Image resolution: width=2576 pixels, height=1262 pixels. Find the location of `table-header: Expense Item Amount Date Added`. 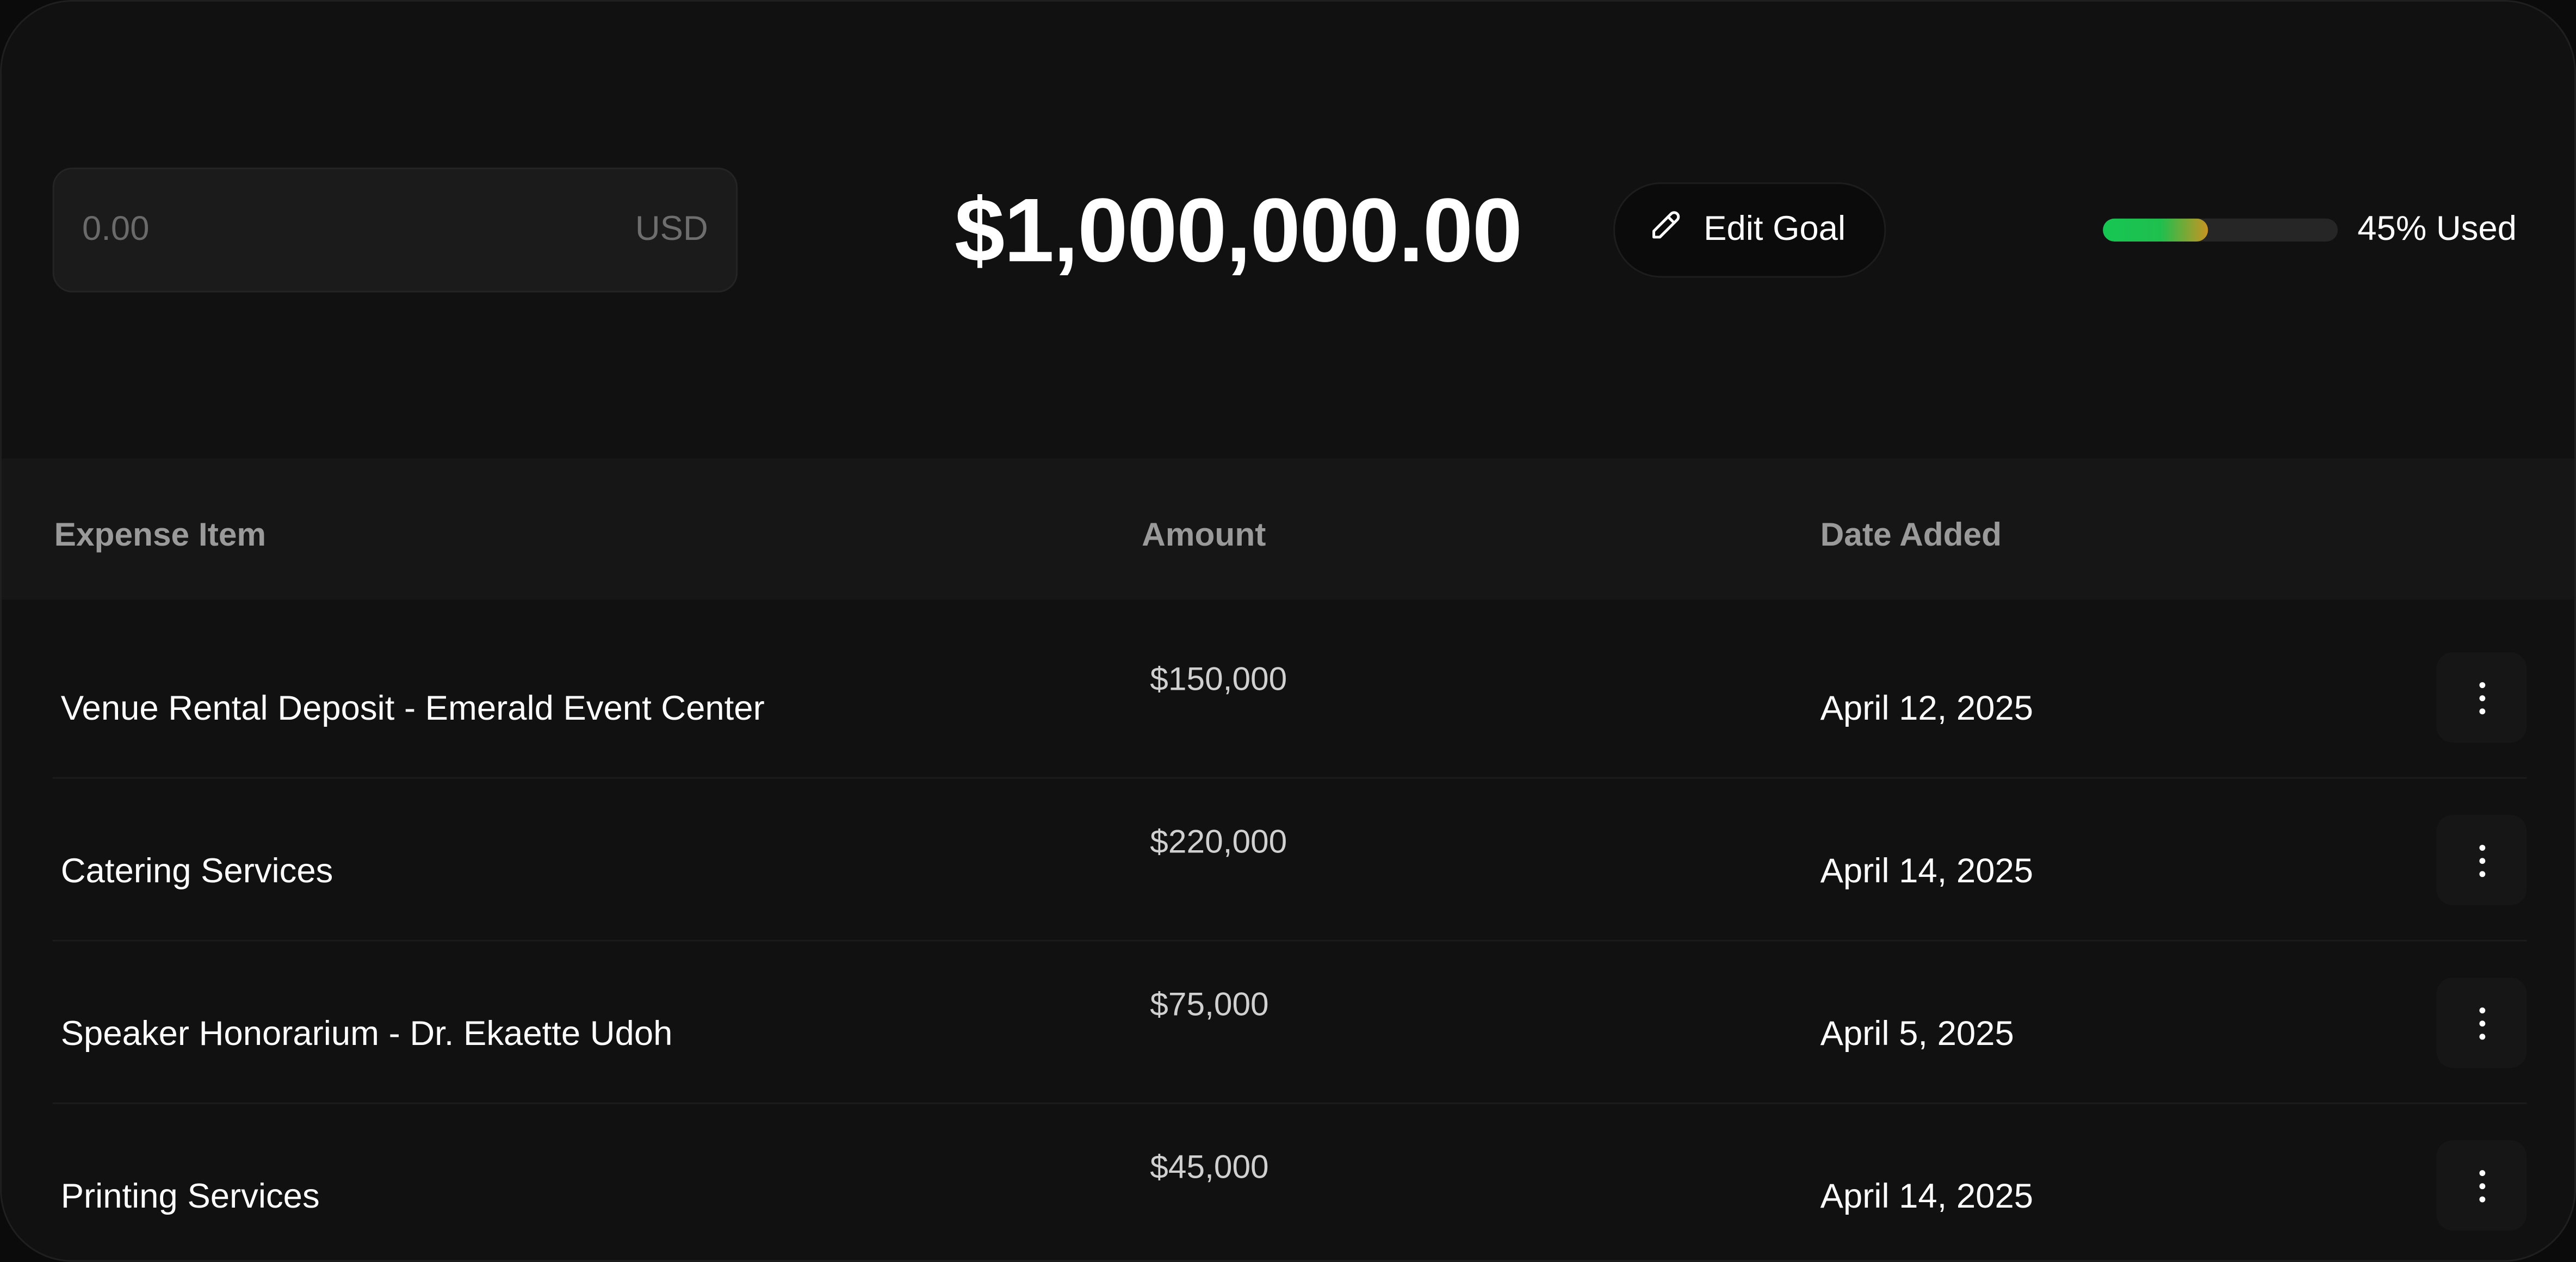

table-header: Expense Item Amount Date Added is located at coordinates (1288, 529).